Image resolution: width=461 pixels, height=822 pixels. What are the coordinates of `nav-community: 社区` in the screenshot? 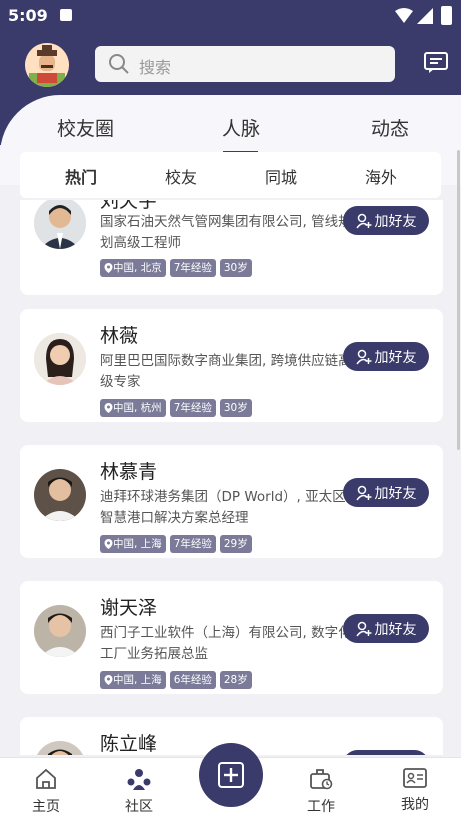 It's located at (139, 792).